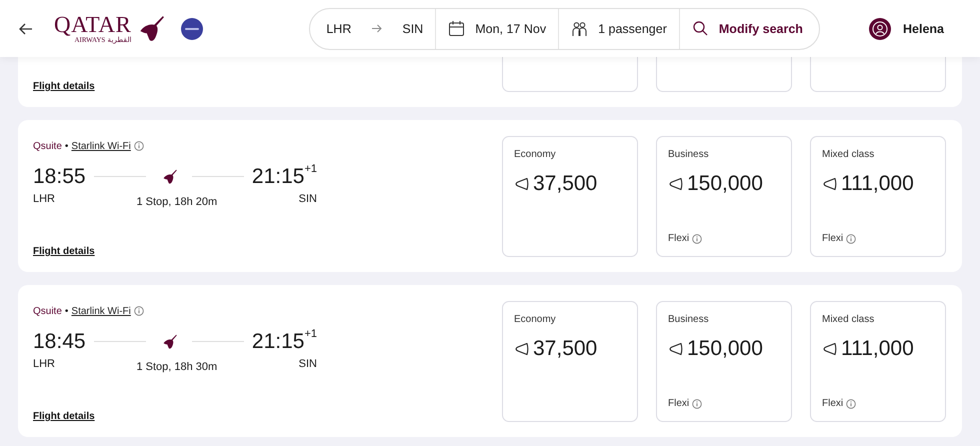  Describe the element at coordinates (192, 29) in the screenshot. I see `alliance-logo-icon` at that location.